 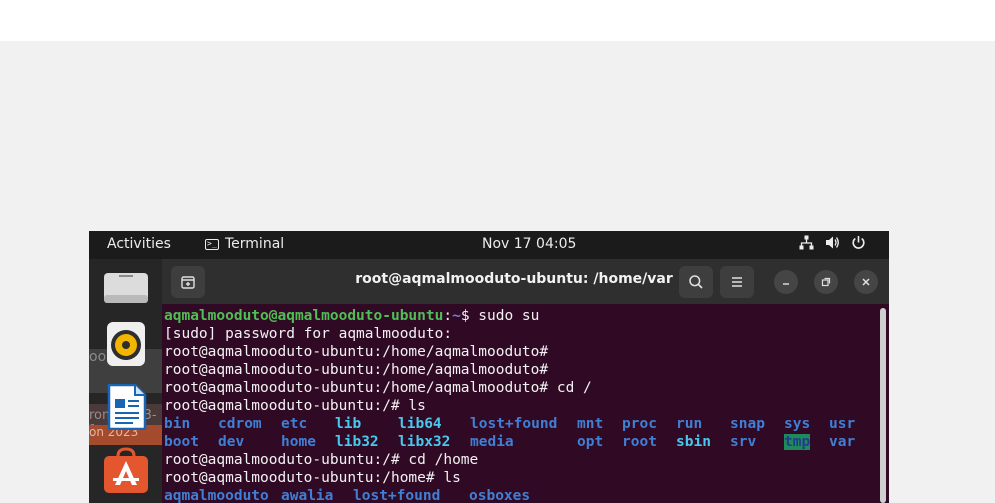 What do you see at coordinates (231, 442) in the screenshot?
I see `dir-entry: dev` at bounding box center [231, 442].